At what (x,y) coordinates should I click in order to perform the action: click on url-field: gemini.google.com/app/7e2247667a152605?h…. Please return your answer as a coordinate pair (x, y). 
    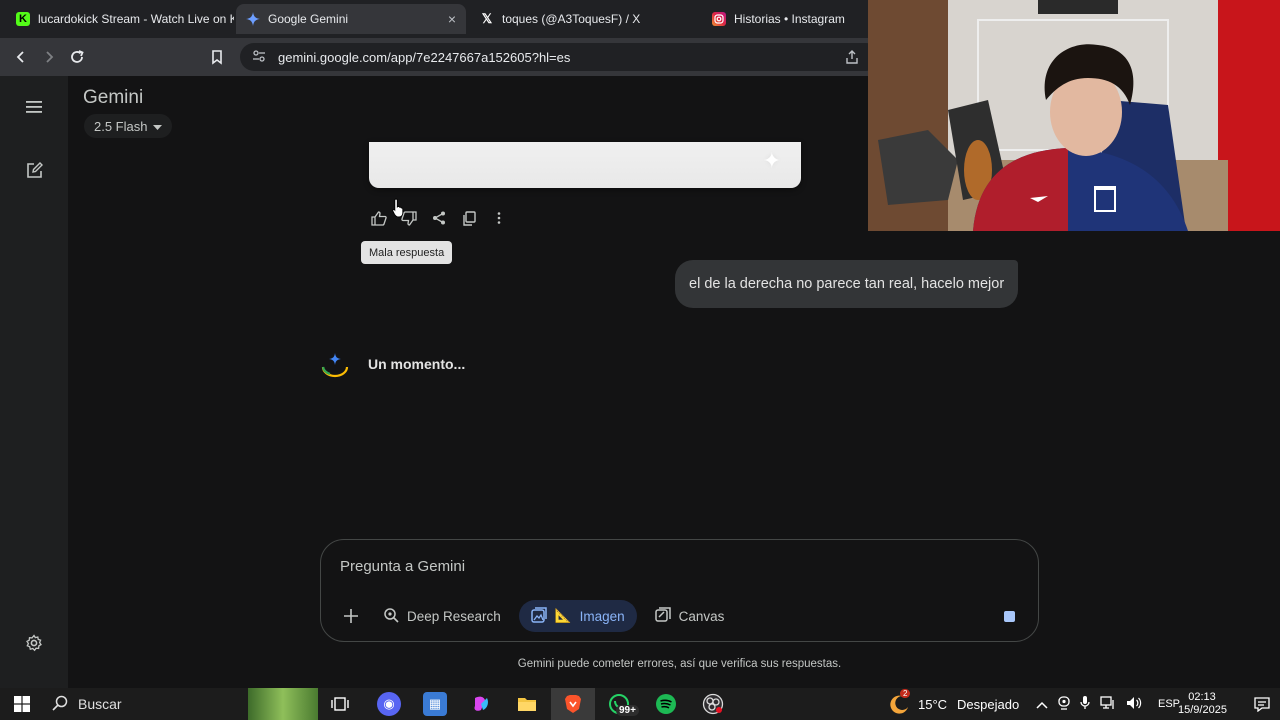
    Looking at the image, I should click on (560, 57).